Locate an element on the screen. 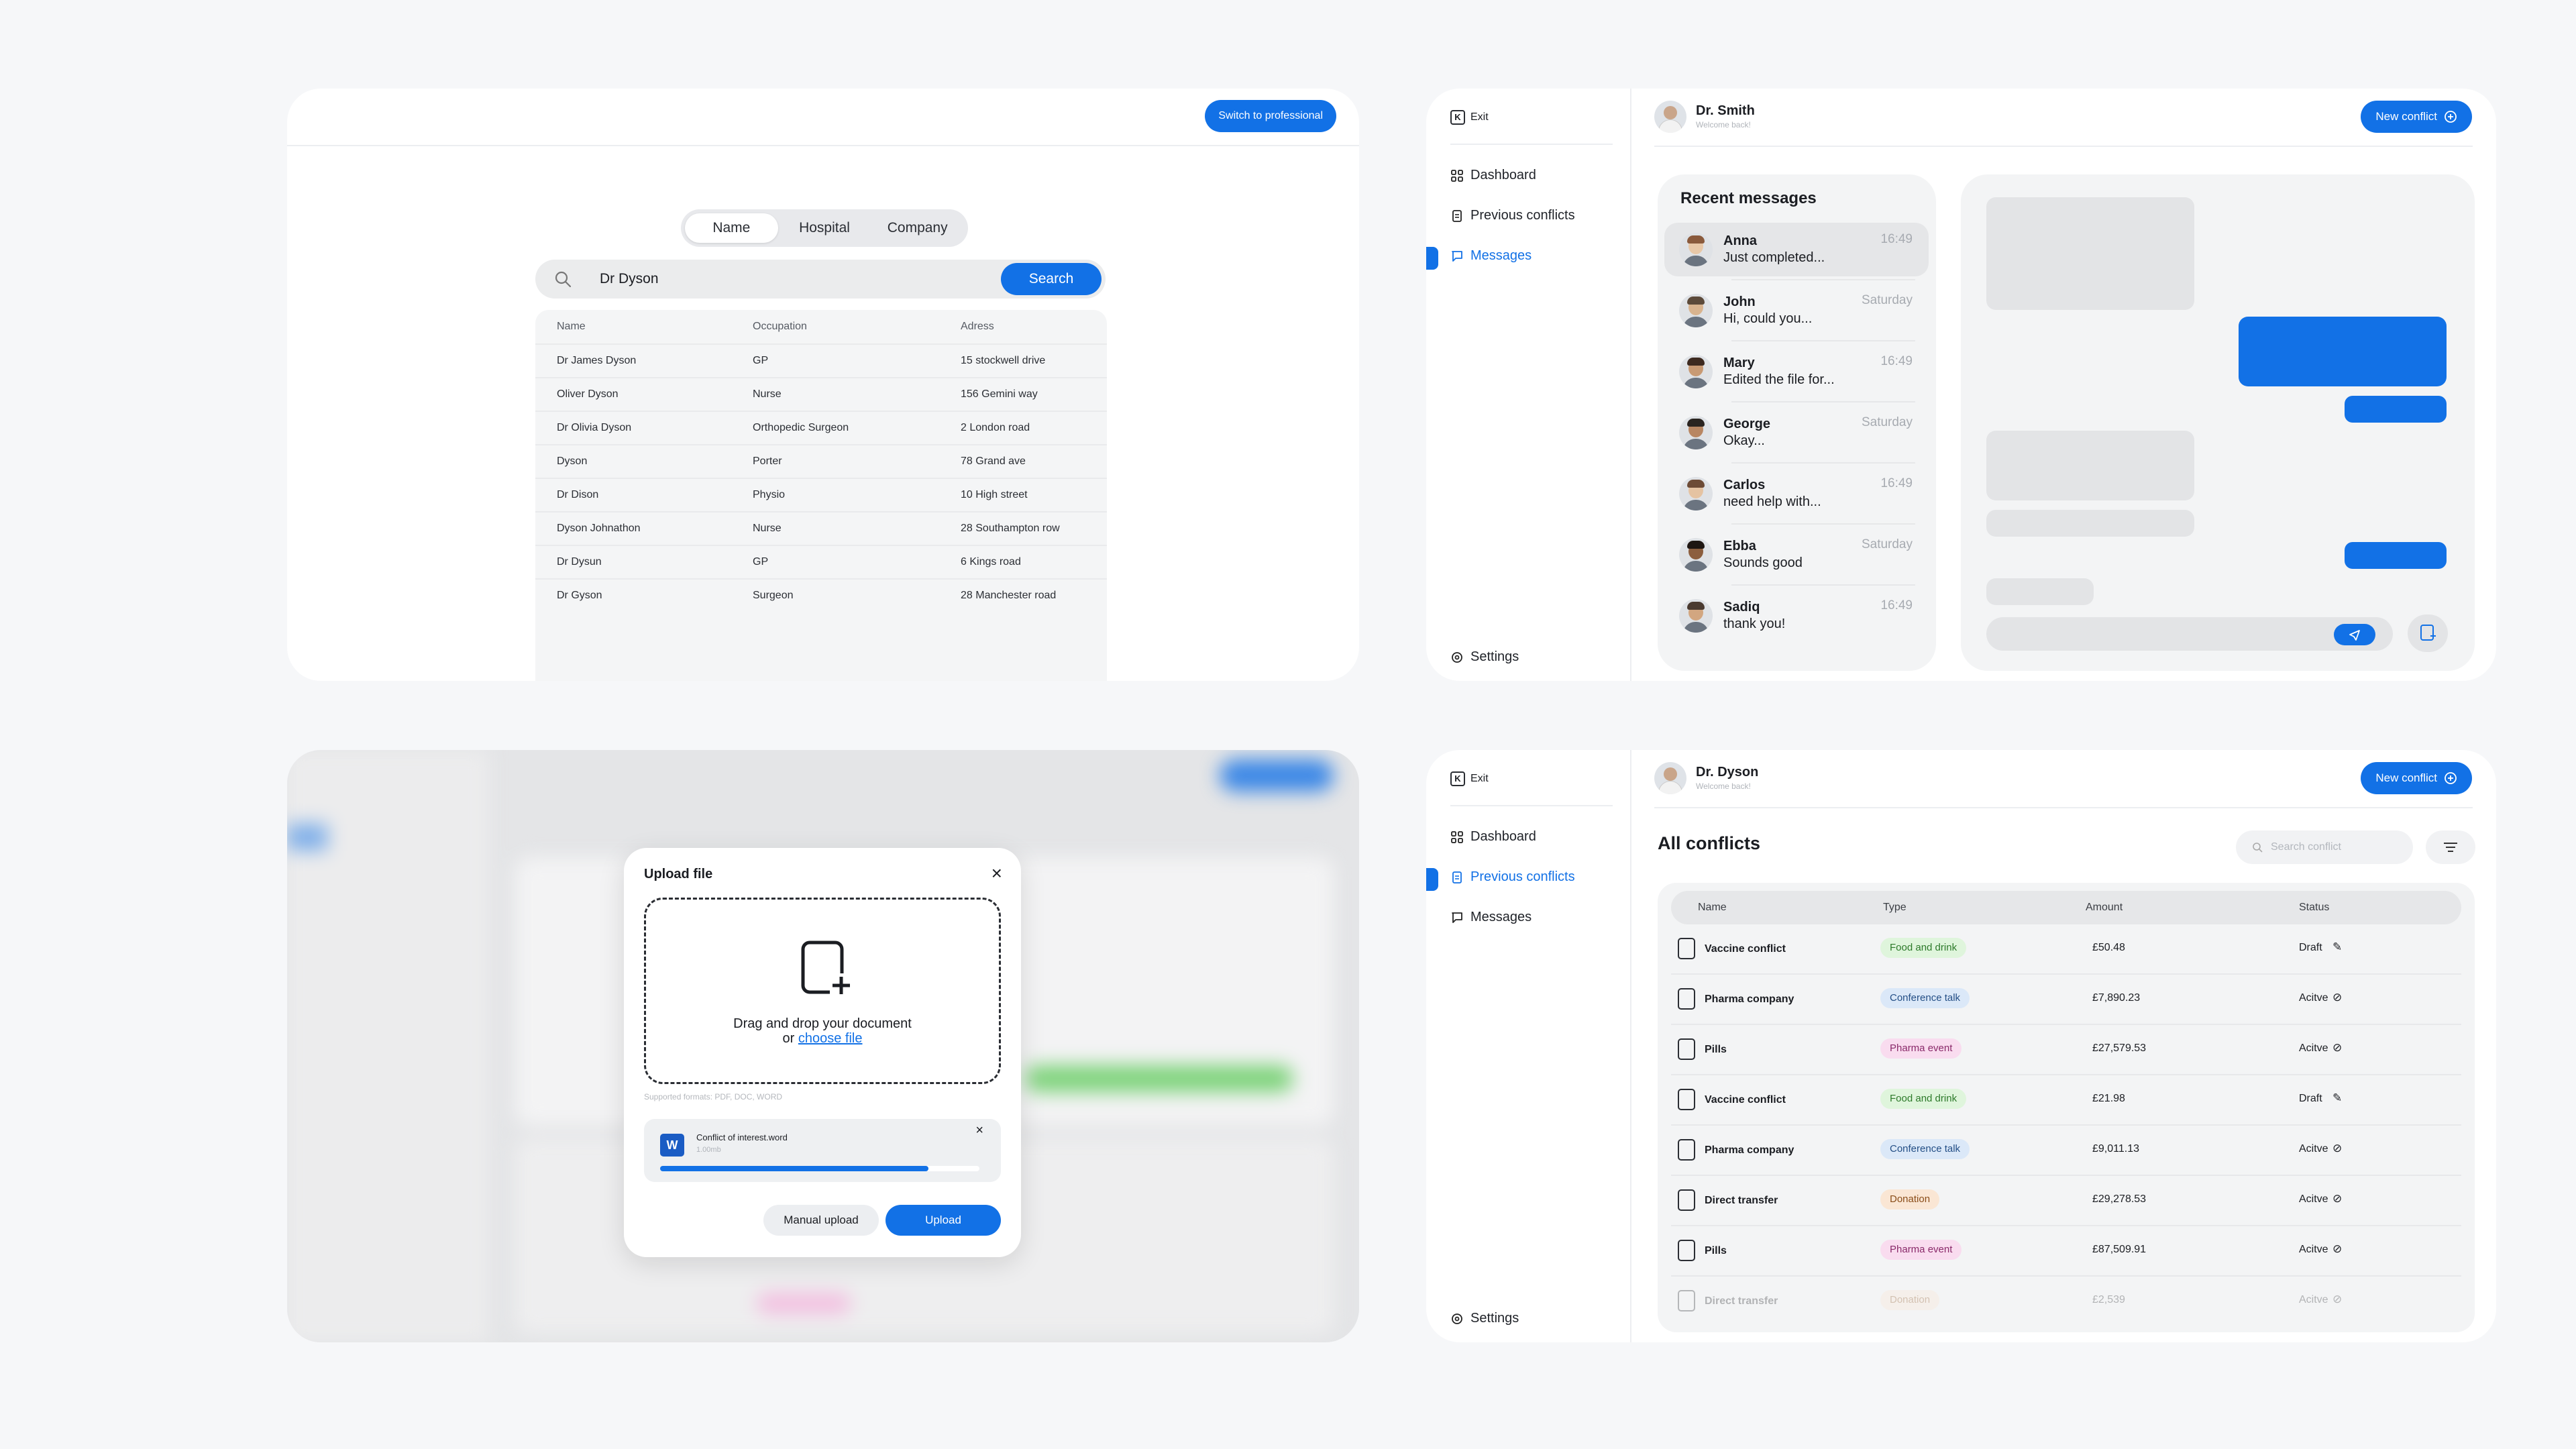 The image size is (2576, 1449). table-row: Direct transfer Donation £29,278.53 Acitve ⊘ is located at coordinates (2066, 1201).